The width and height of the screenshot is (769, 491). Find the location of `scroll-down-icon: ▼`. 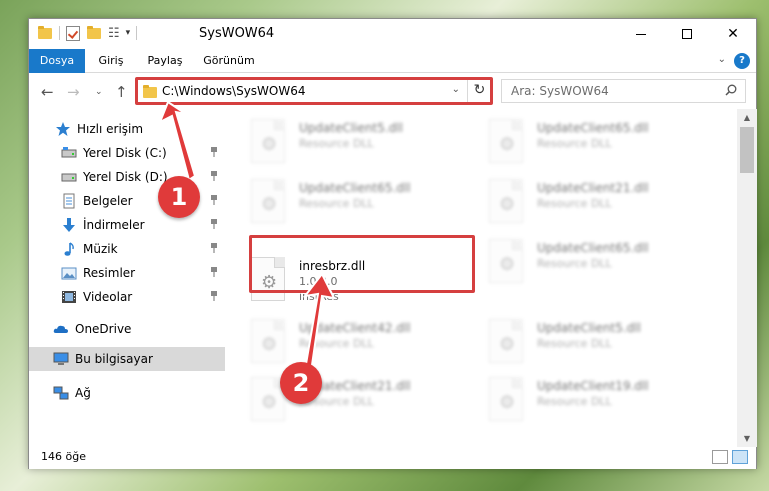

scroll-down-icon: ▼ is located at coordinates (747, 438).